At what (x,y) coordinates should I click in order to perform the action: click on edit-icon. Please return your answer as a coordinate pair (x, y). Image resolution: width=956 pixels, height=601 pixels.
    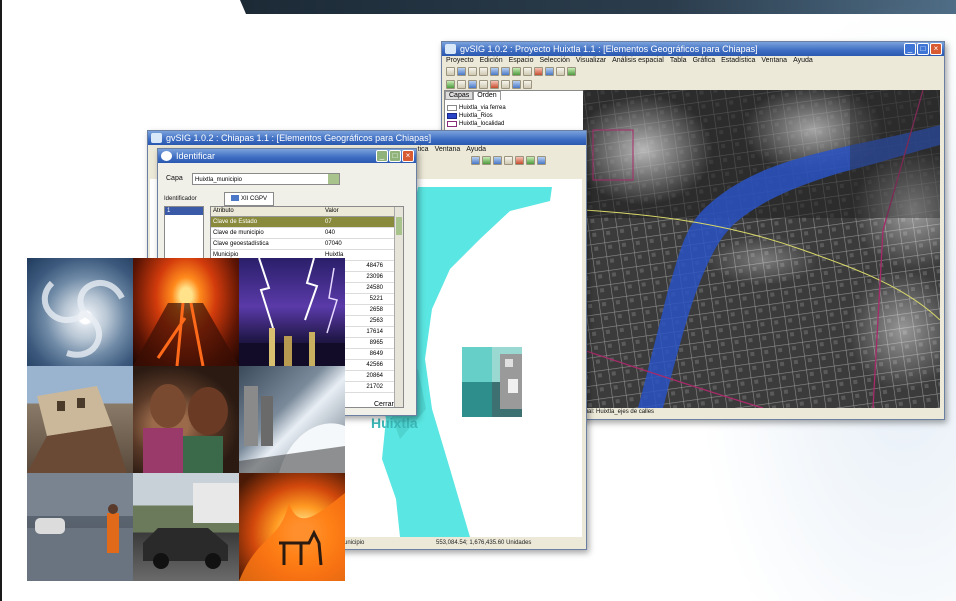
    Looking at the image, I should click on (461, 84).